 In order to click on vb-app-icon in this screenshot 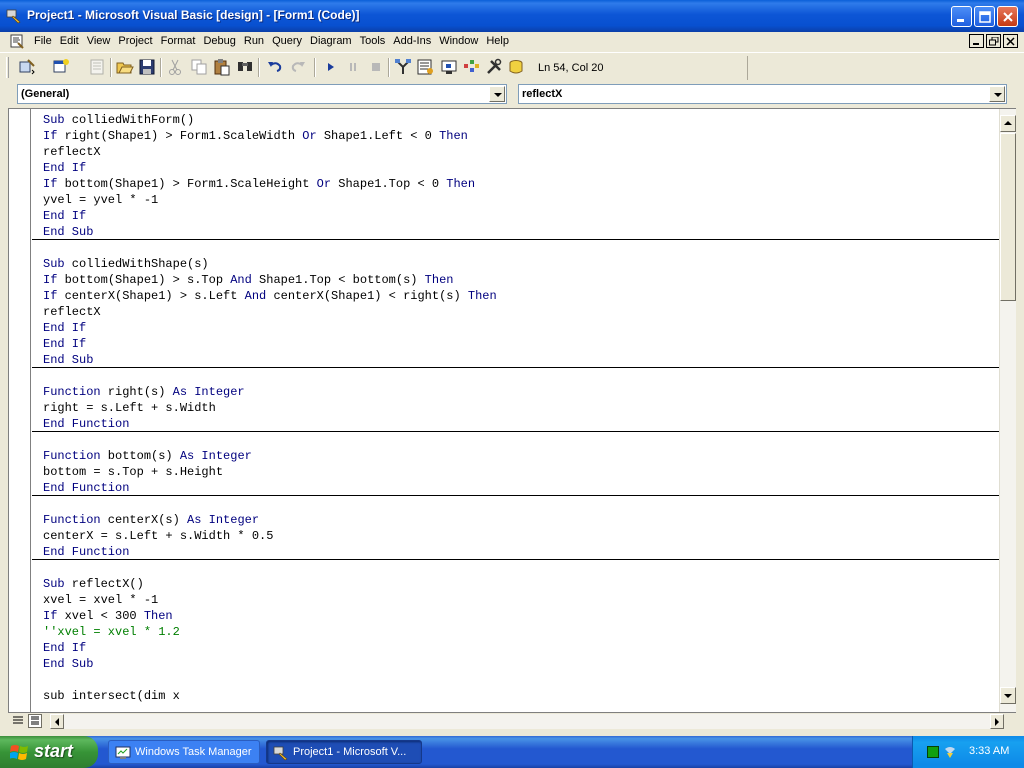, I will do `click(14, 16)`.